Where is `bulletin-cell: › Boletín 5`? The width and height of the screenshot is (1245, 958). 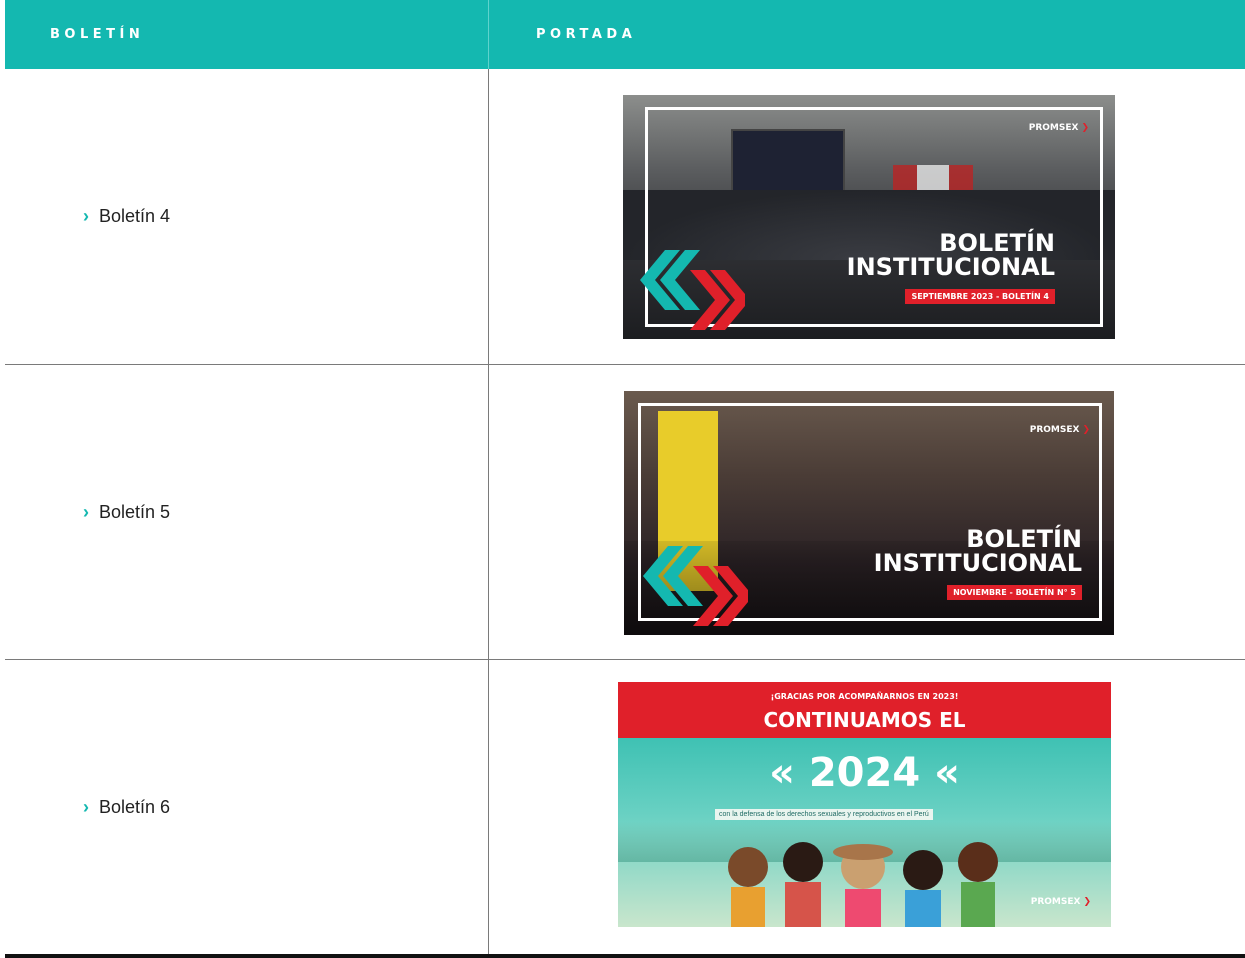 bulletin-cell: › Boletín 5 is located at coordinates (247, 512).